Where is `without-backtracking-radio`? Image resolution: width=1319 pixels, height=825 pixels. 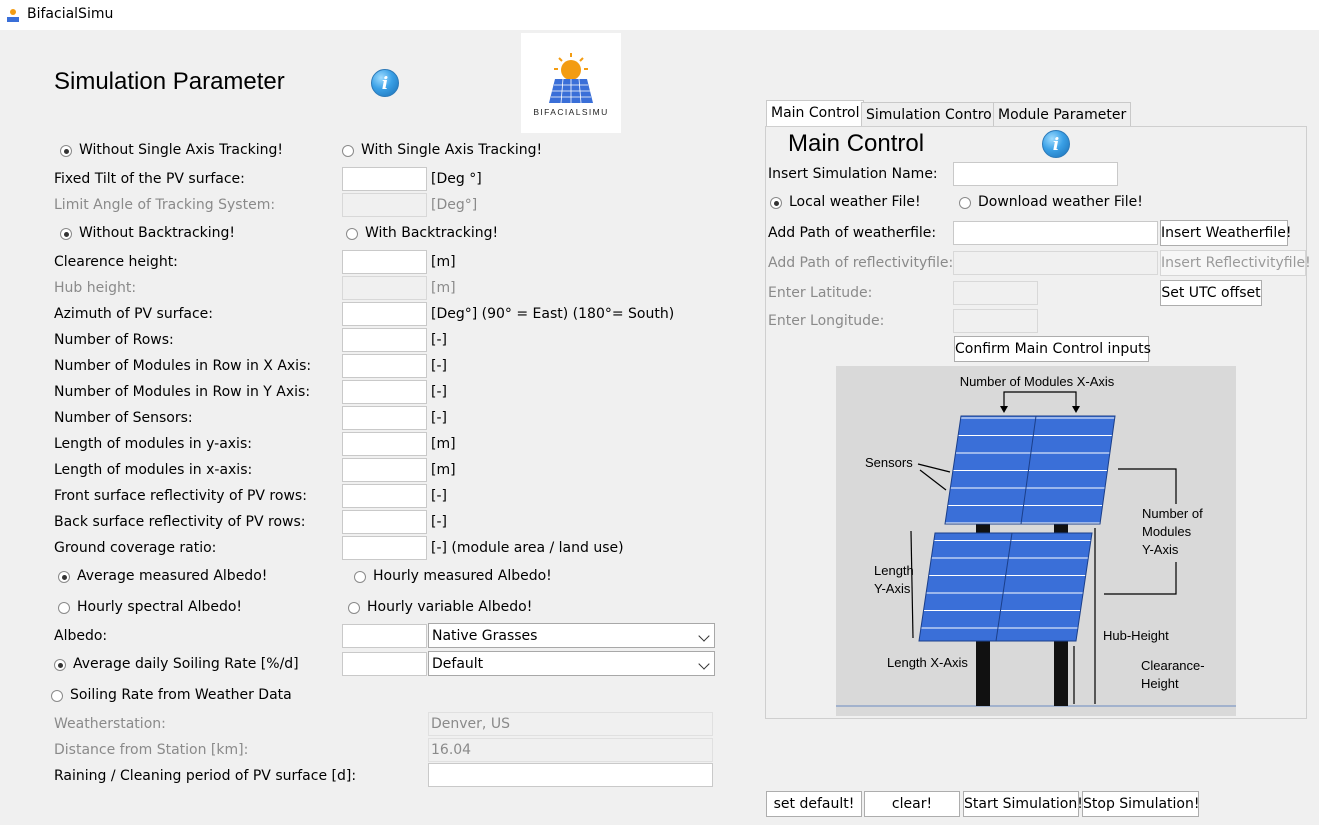
without-backtracking-radio is located at coordinates (66, 234).